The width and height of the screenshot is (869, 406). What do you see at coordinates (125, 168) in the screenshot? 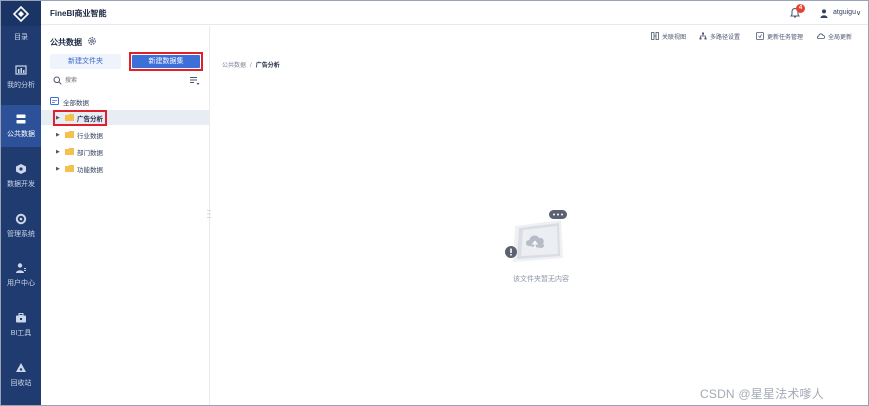
I see `folder-item-function-data: ▶ 功能数据` at bounding box center [125, 168].